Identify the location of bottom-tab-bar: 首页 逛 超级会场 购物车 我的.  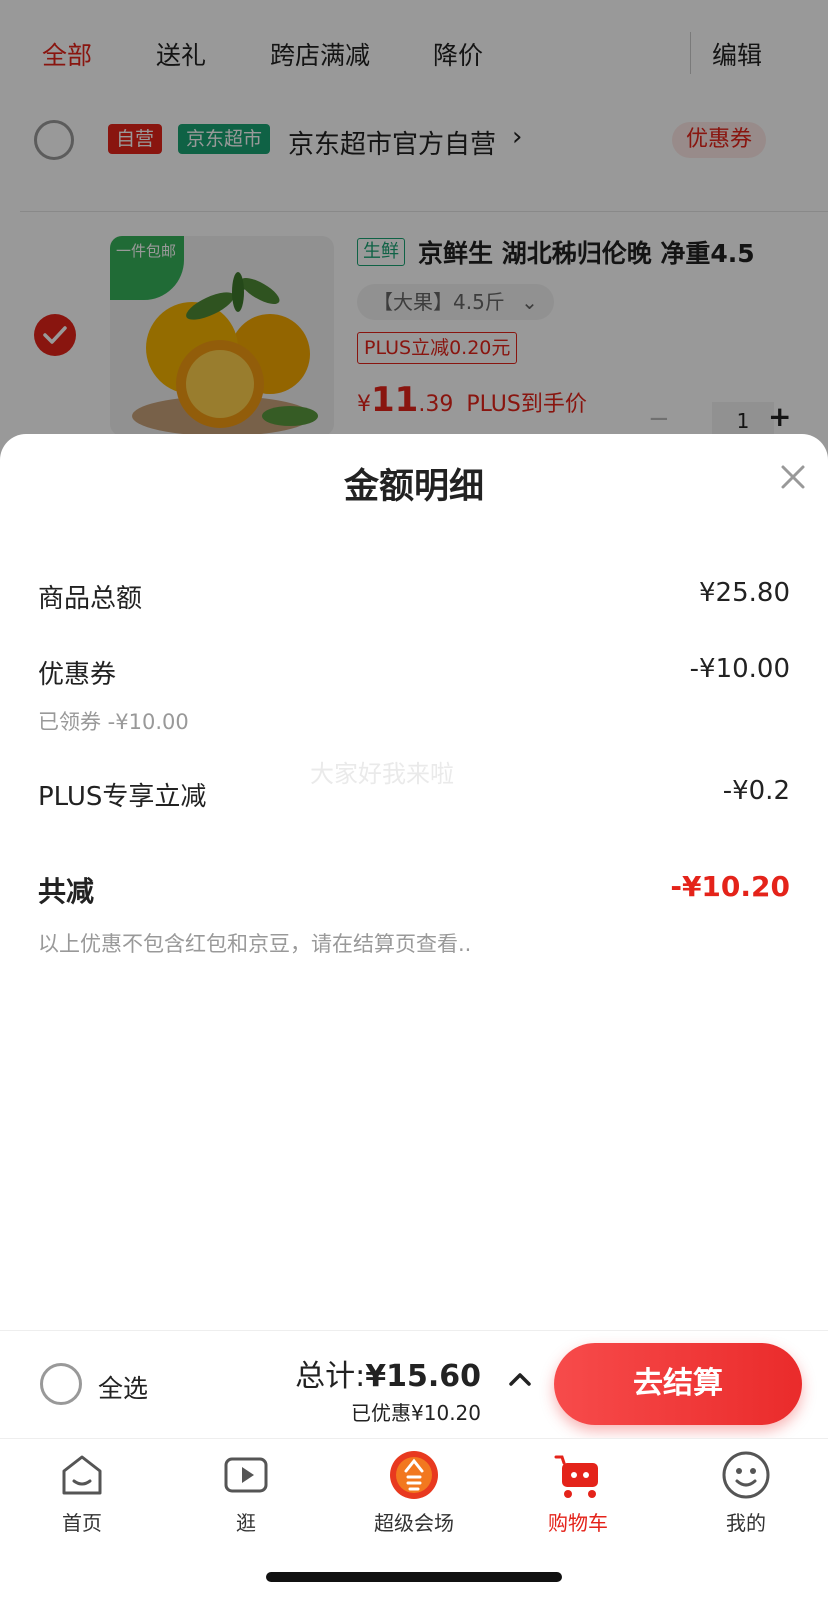
(414, 1524).